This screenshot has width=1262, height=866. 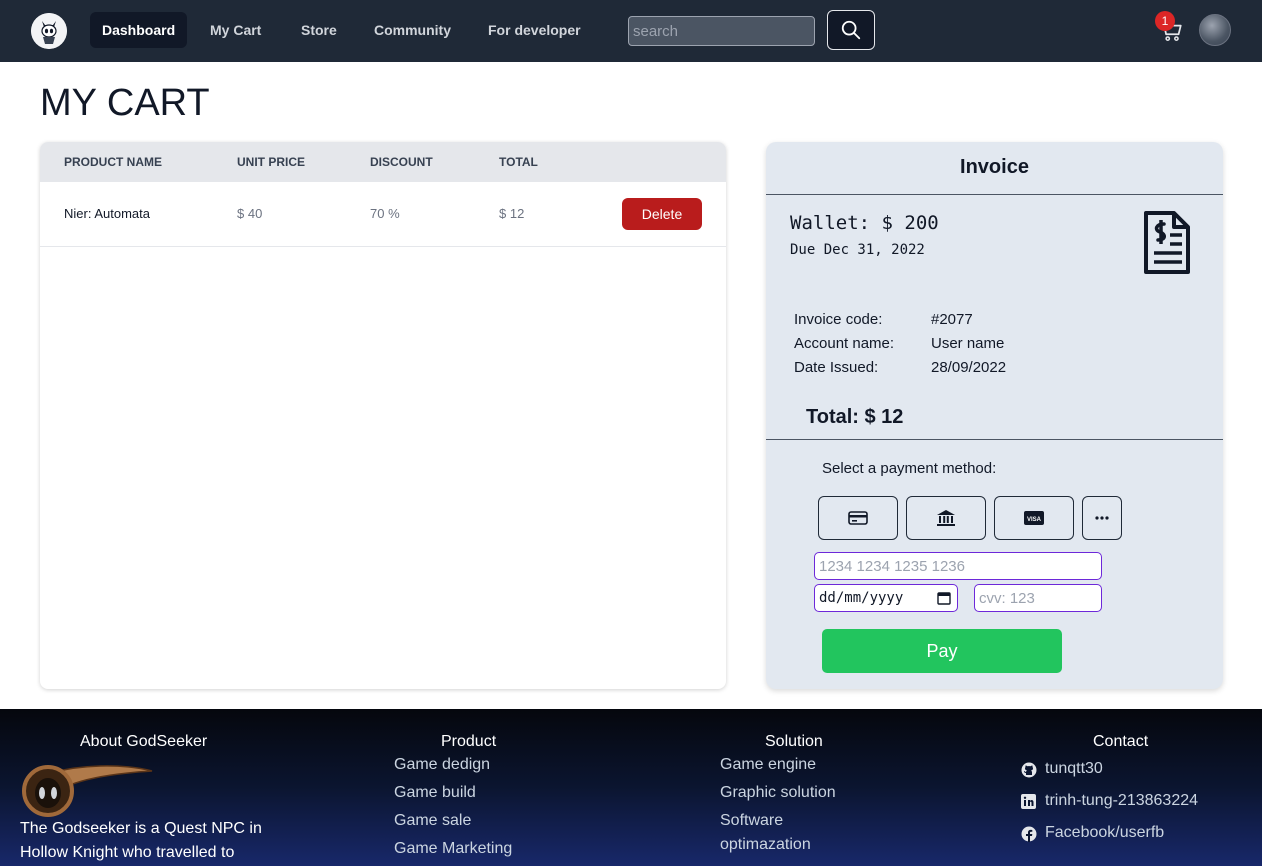 I want to click on expiry-date-input: dd/mm/yyyy, so click(x=886, y=598).